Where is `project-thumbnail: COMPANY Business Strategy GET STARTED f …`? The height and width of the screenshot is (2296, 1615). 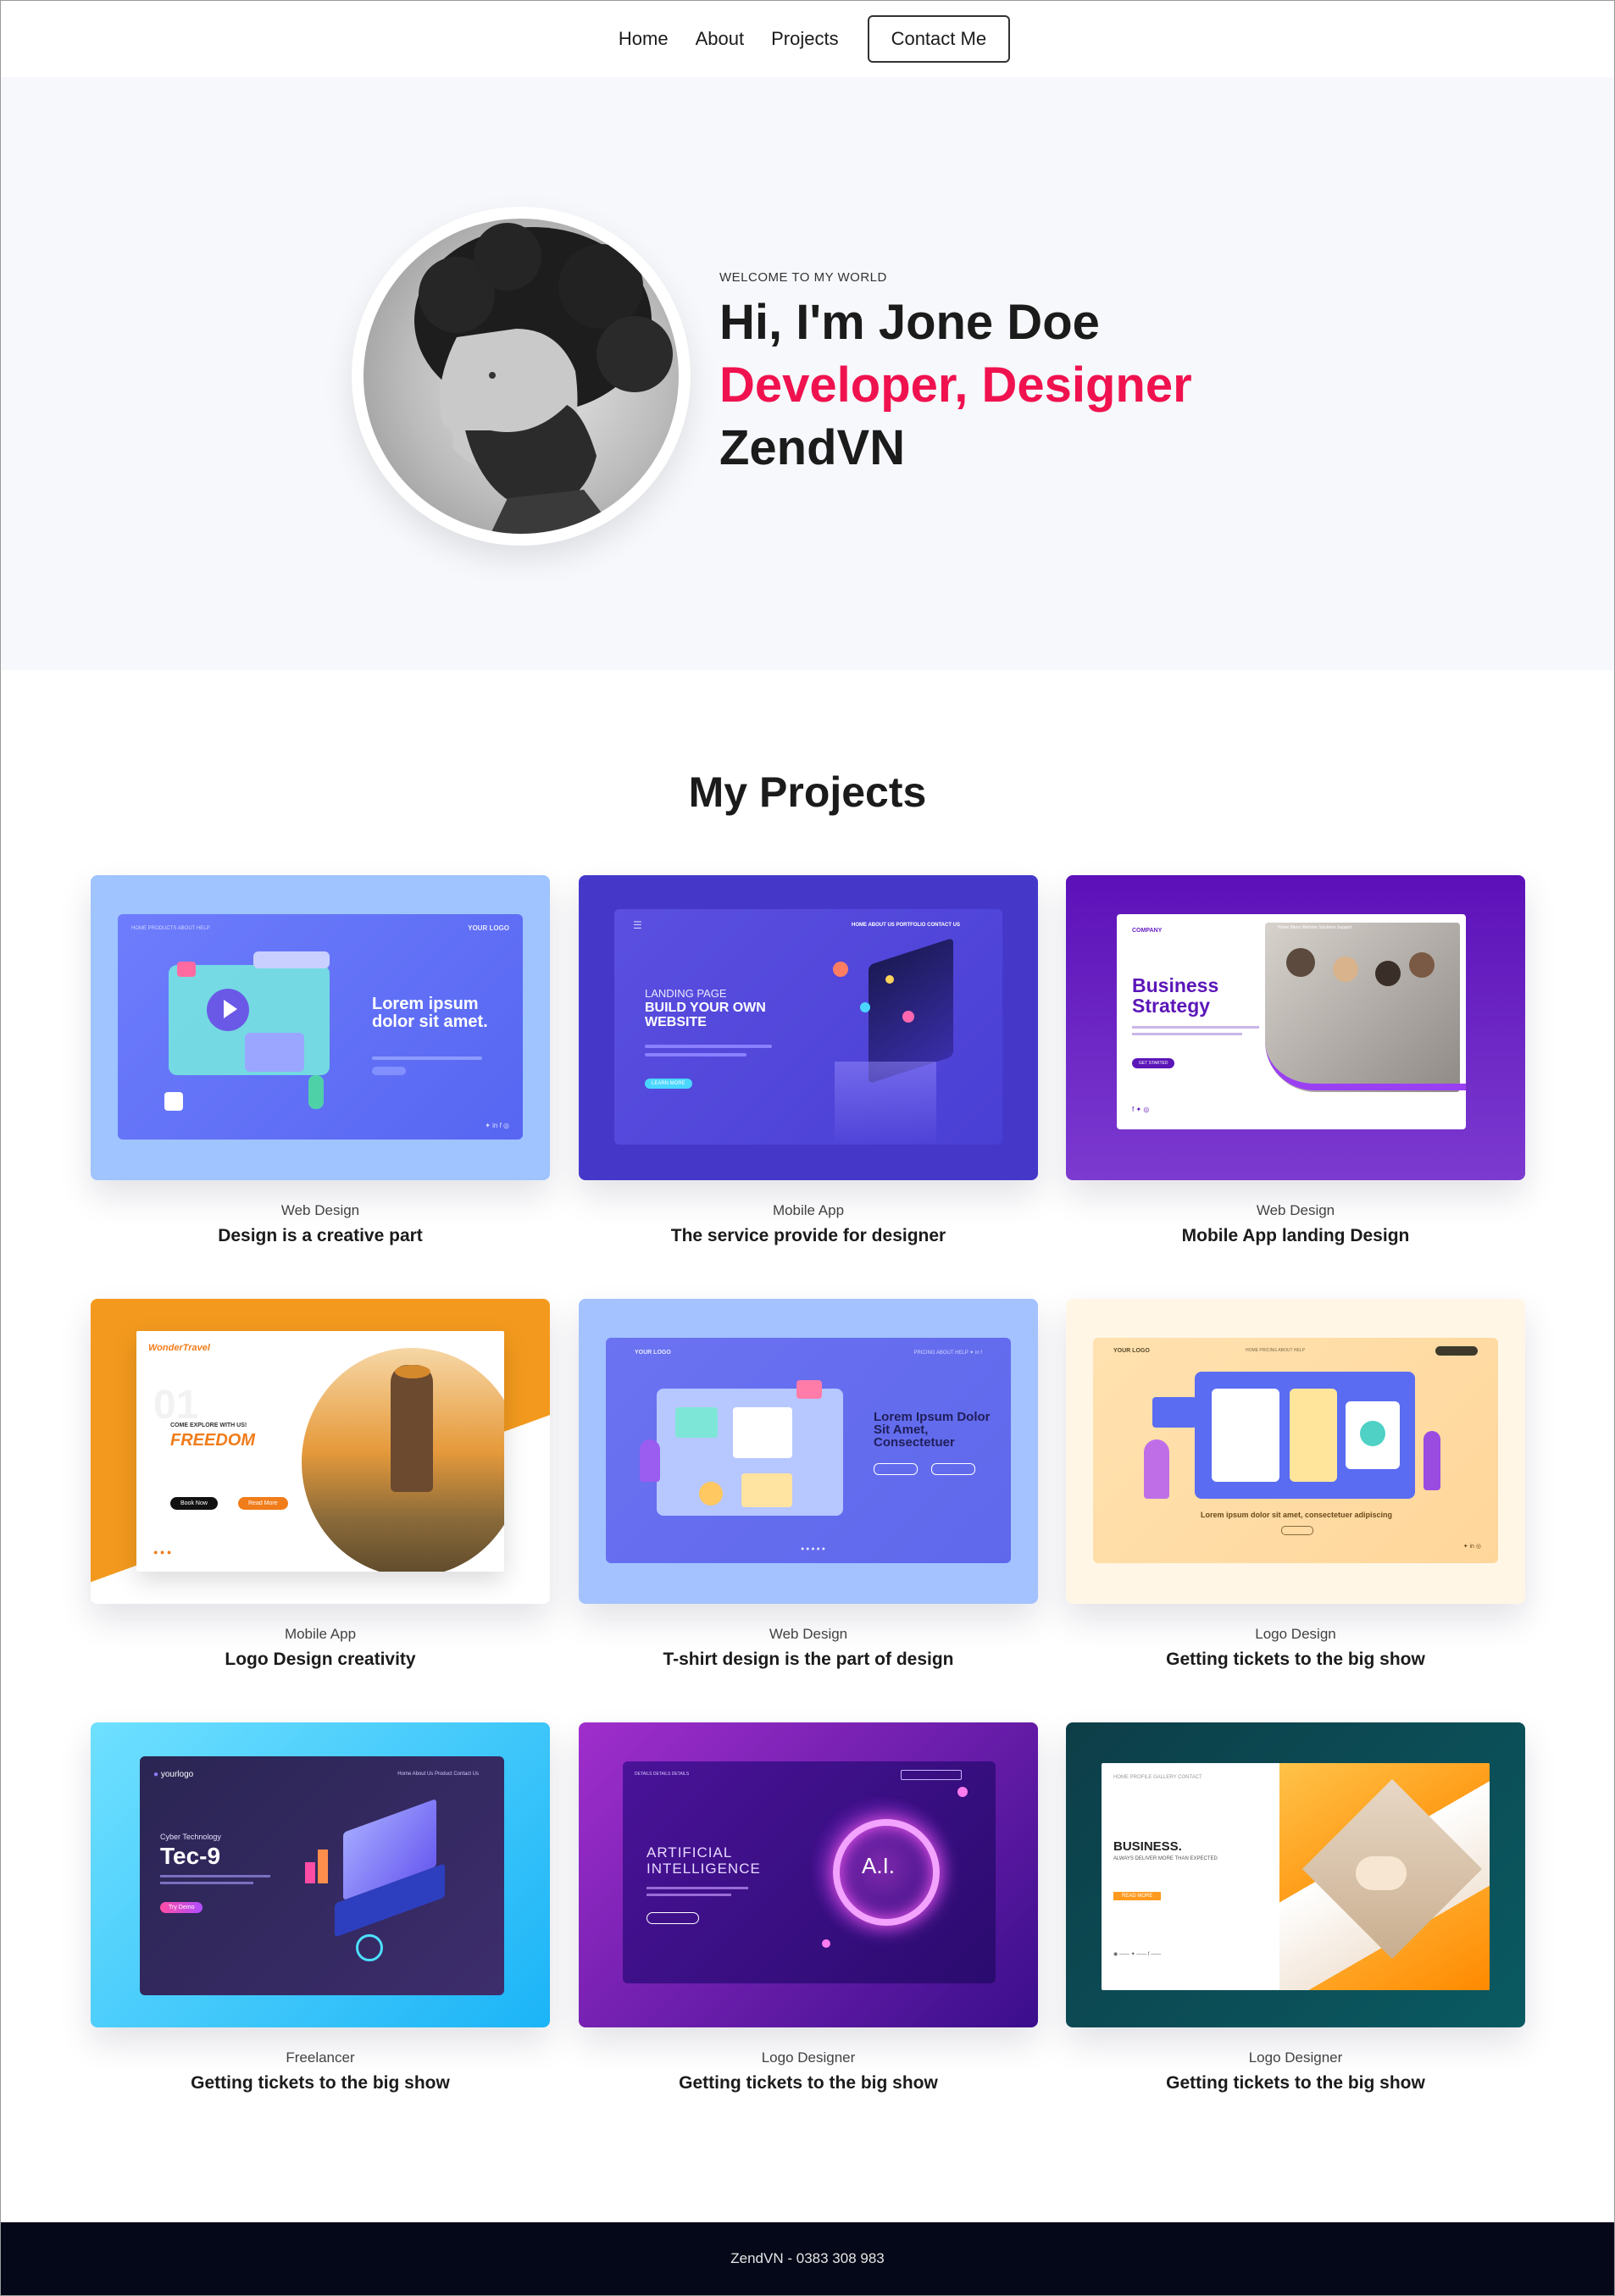
project-thumbnail: COMPANY Business Strategy GET STARTED f … is located at coordinates (1295, 1027).